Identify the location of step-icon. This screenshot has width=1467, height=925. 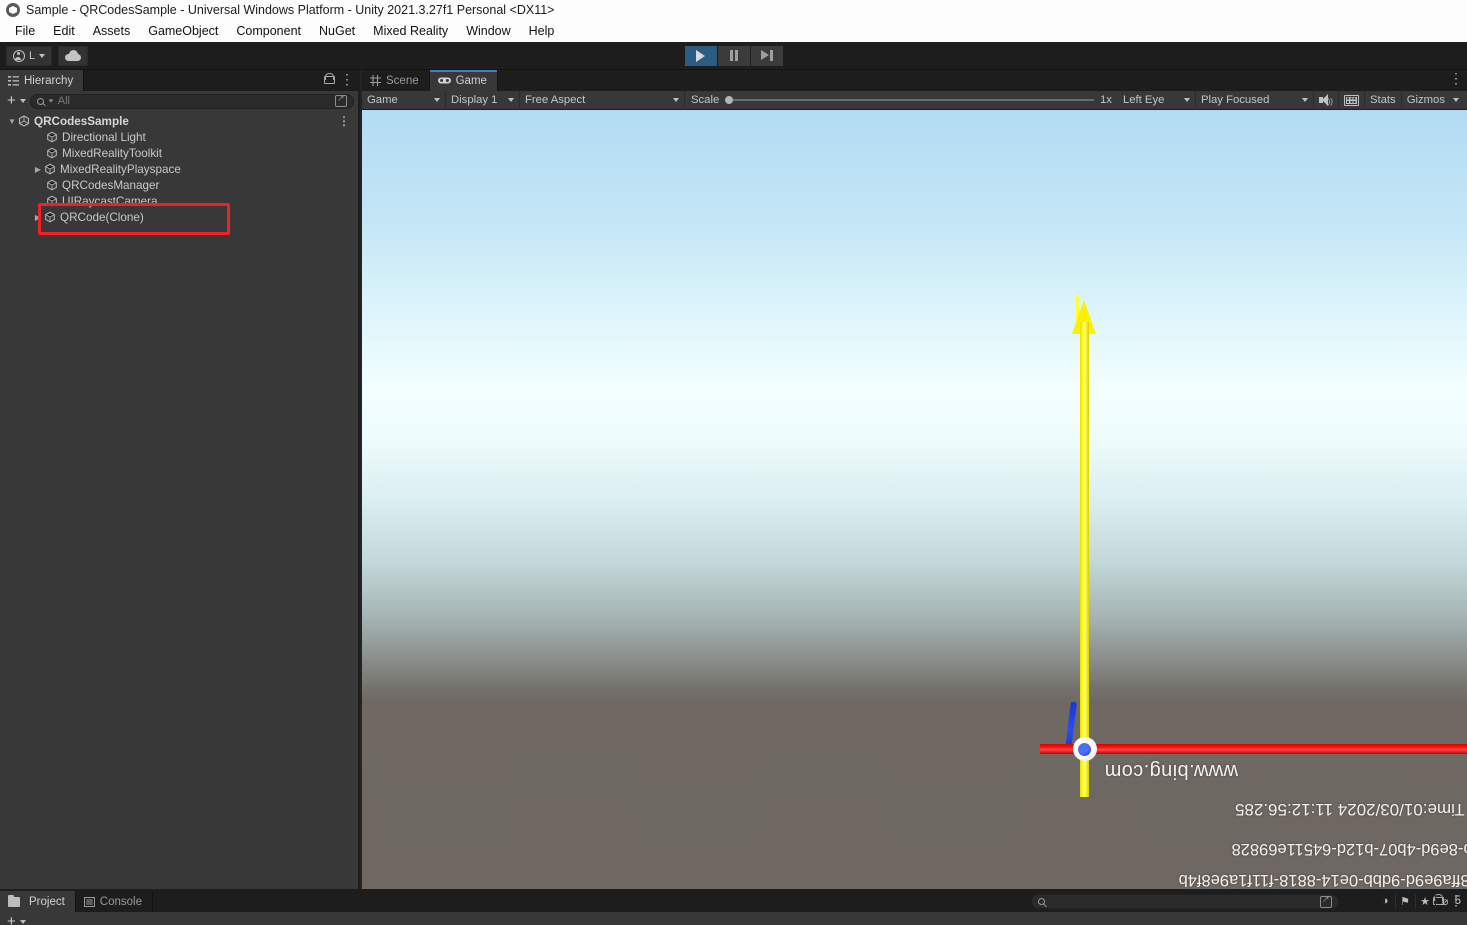
(766, 55).